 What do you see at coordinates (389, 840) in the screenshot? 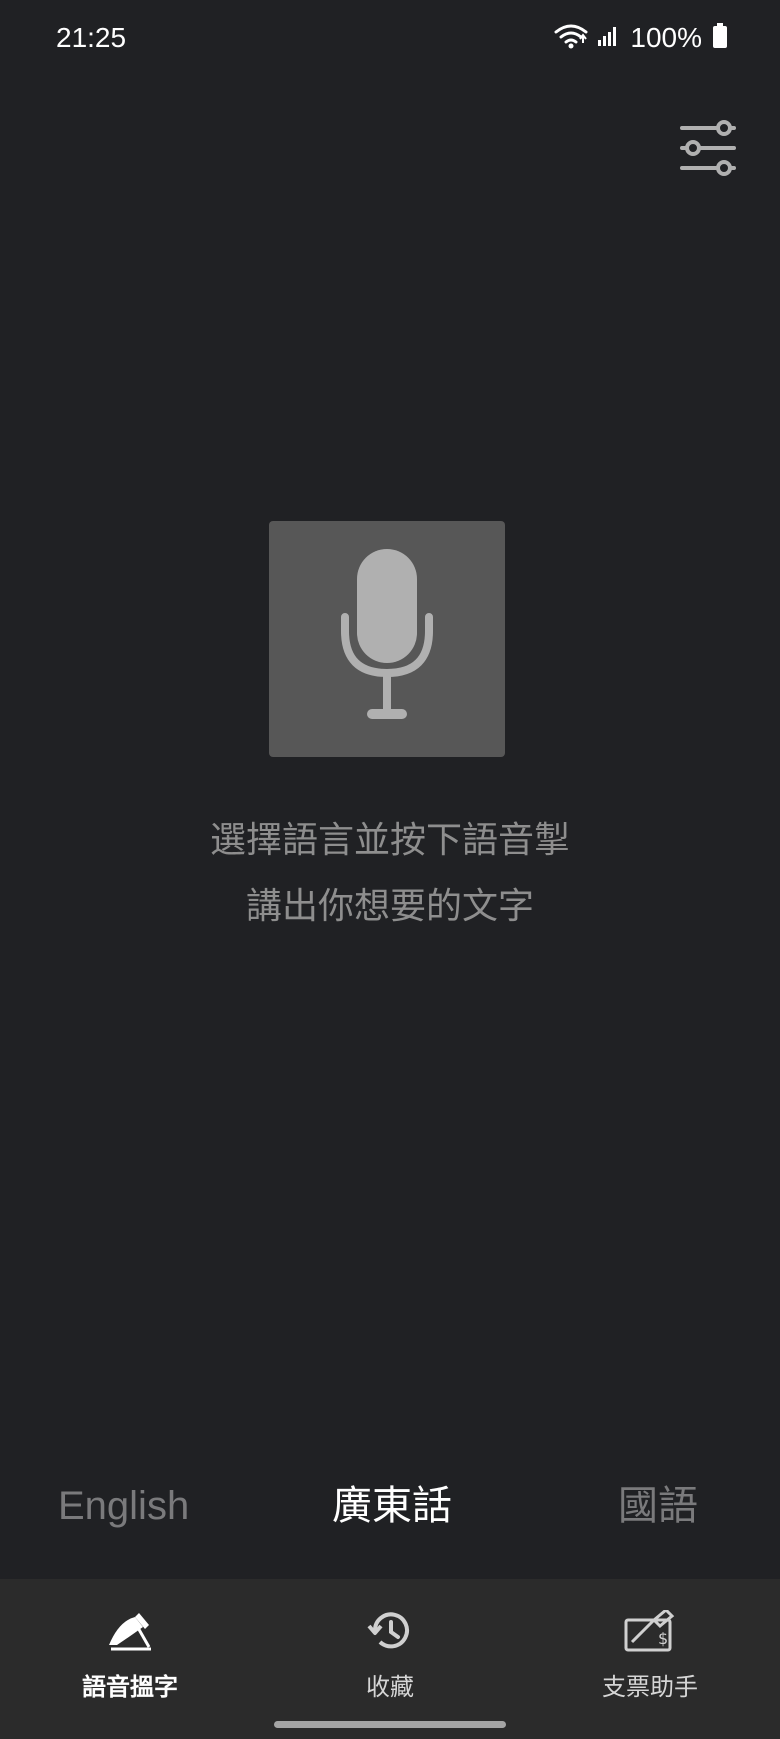
I see `instruction-line-1: 選擇語言並按下語音掣` at bounding box center [389, 840].